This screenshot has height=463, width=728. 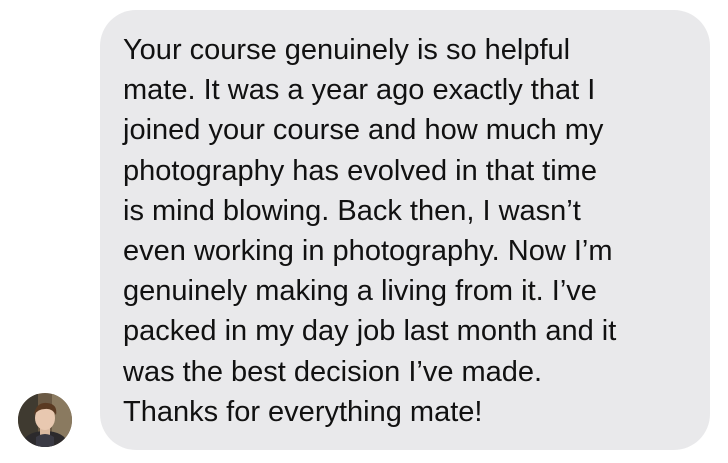 What do you see at coordinates (370, 331) in the screenshot?
I see `message-line: packed in my day job last month and it` at bounding box center [370, 331].